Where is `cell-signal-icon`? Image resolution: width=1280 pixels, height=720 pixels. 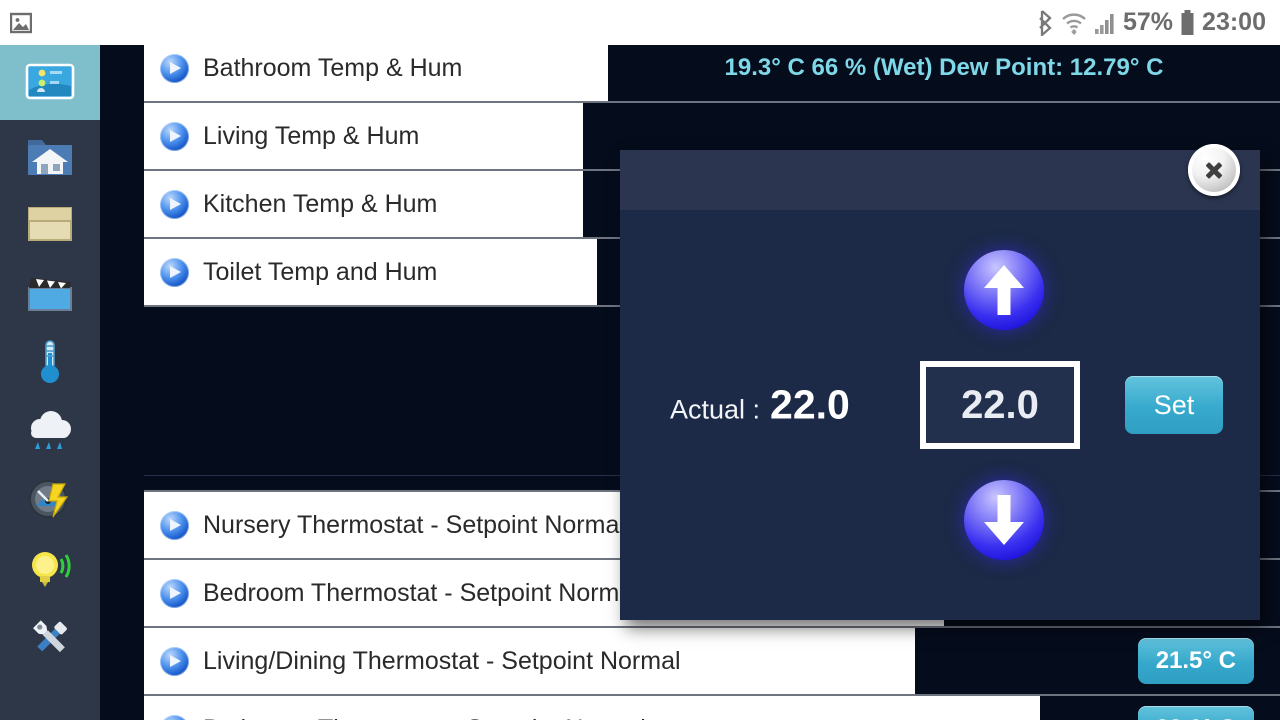
cell-signal-icon is located at coordinates (1105, 23).